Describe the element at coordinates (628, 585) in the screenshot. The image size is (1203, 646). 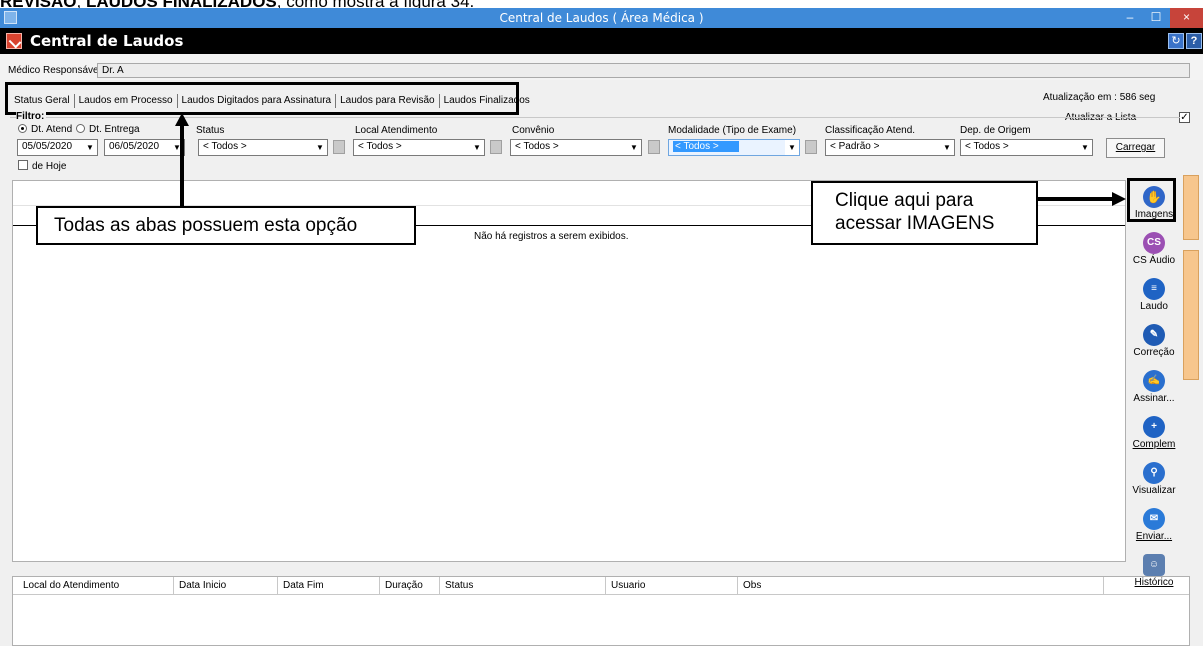
I see `log-col-usuario: Usuario` at that location.